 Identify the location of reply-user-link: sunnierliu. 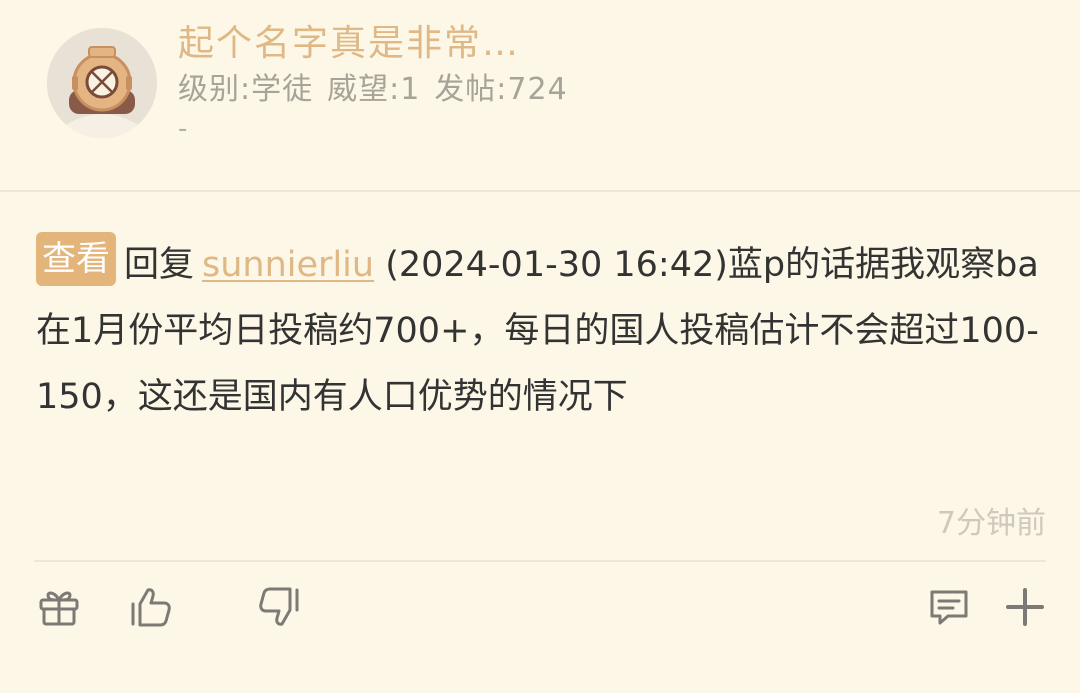
(288, 265).